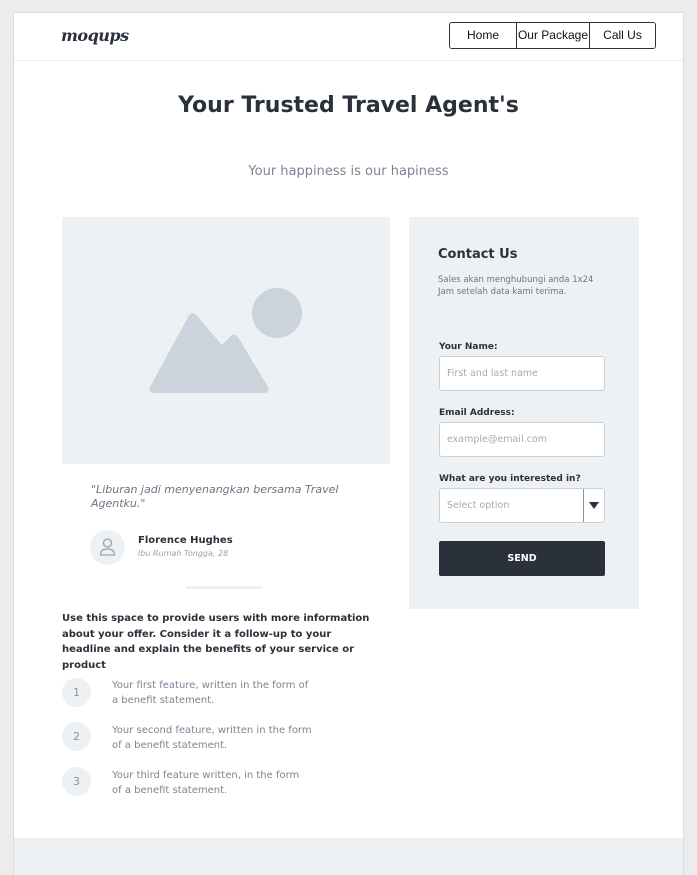 This screenshot has height=875, width=697. I want to click on feature-number: 3, so click(76, 781).